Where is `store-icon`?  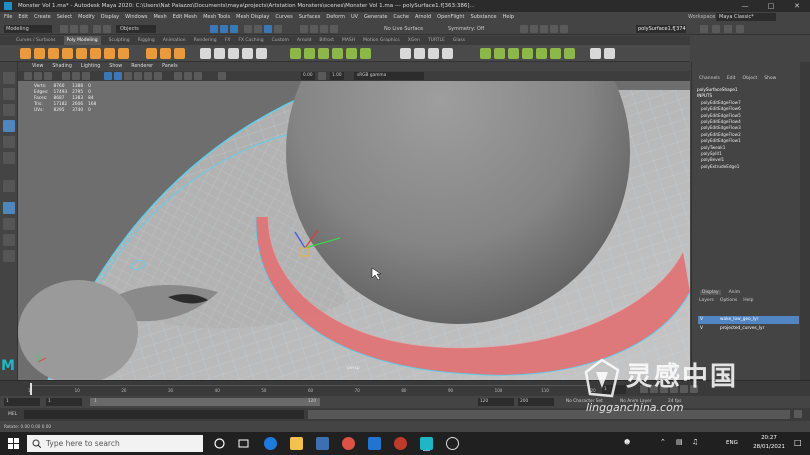
store-icon is located at coordinates (322, 443).